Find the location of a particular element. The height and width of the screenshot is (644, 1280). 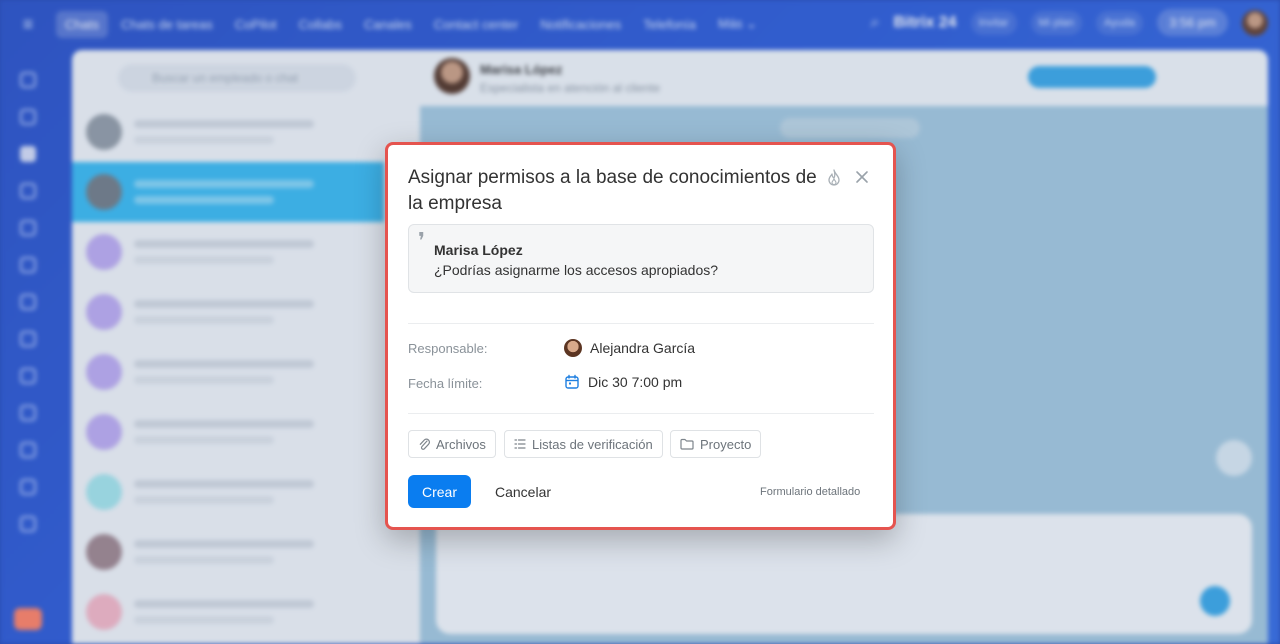

project-chip: Proyecto is located at coordinates (716, 444).